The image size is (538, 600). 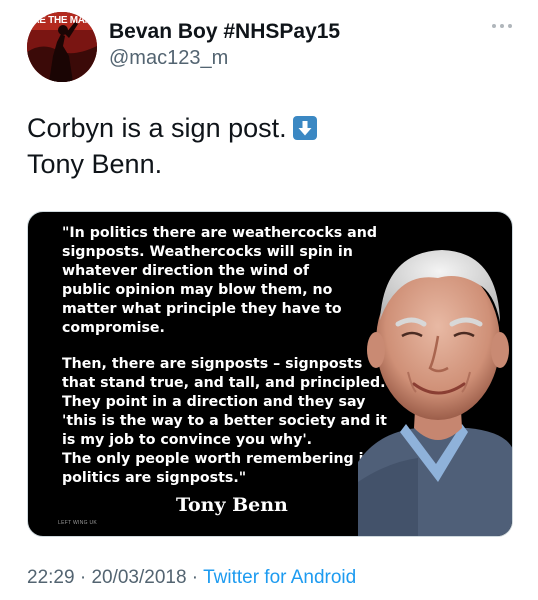 I want to click on tweet-metadata: 22:29 · 20/03/2018 · Twitter for Android, so click(x=191, y=578).